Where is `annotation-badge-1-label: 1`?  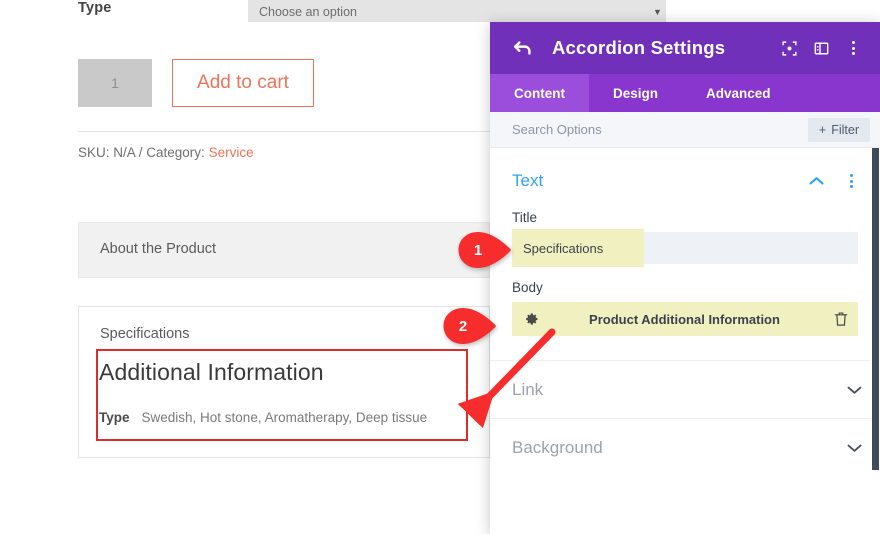
annotation-badge-1-label: 1 is located at coordinates (478, 250).